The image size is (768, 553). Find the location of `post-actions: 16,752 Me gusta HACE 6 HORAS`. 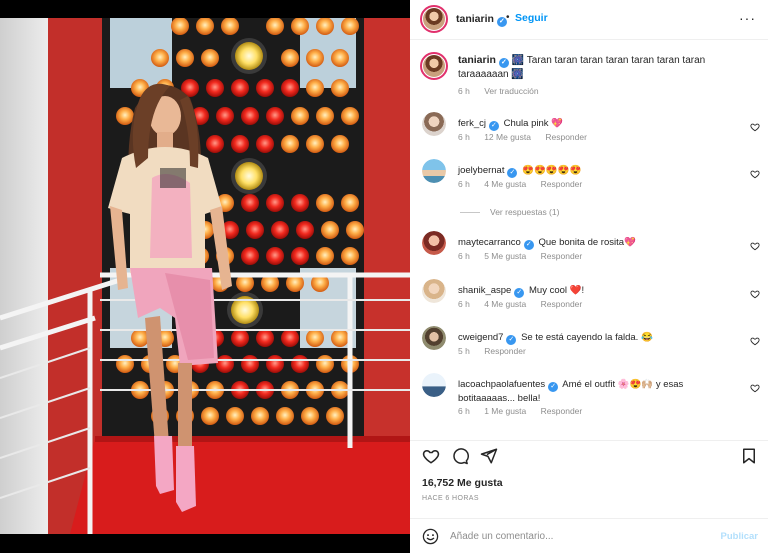

post-actions: 16,752 Me gusta HACE 6 HORAS is located at coordinates (589, 480).